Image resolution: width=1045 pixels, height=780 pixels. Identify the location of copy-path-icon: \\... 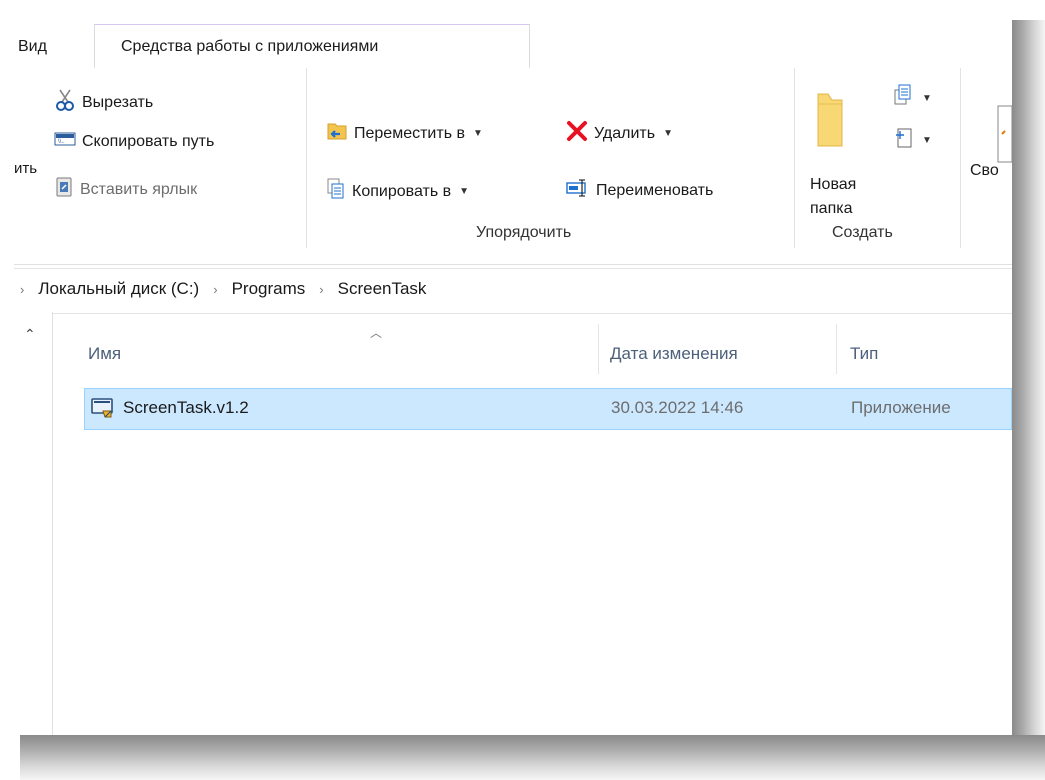
(65, 141).